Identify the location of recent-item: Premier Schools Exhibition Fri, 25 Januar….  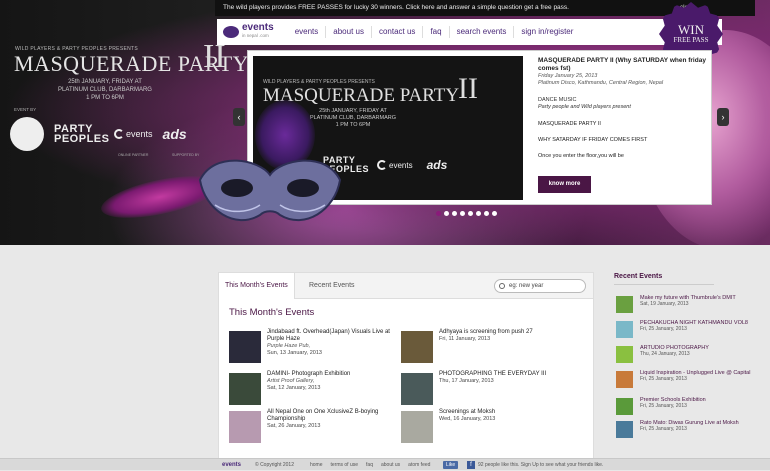
(691, 407).